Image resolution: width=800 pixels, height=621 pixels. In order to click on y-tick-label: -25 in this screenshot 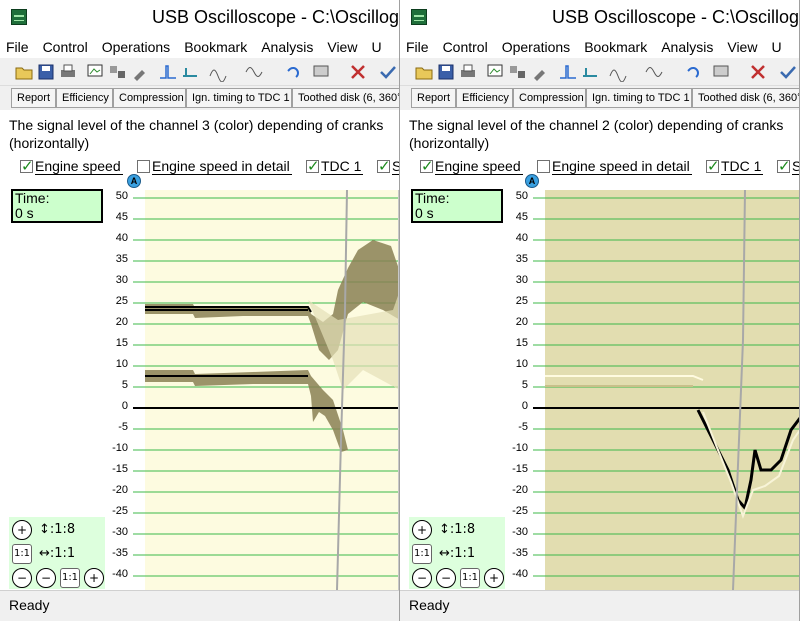, I will do `click(120, 511)`.